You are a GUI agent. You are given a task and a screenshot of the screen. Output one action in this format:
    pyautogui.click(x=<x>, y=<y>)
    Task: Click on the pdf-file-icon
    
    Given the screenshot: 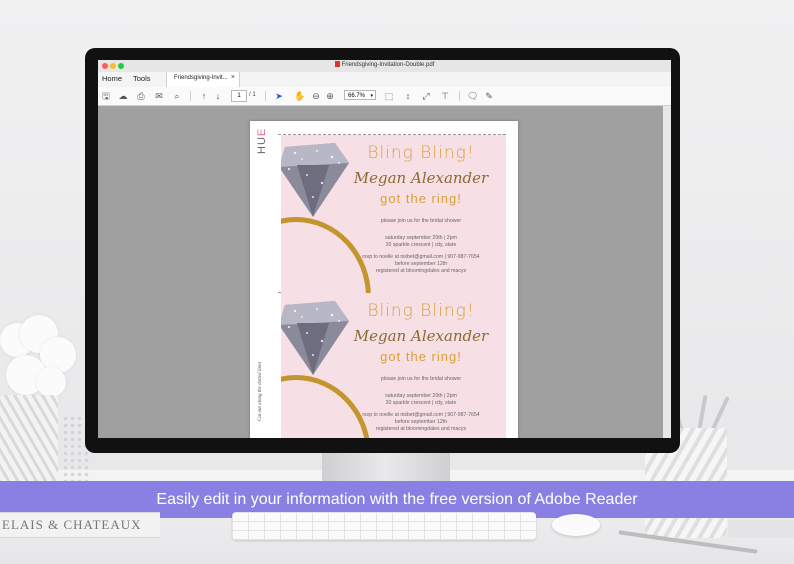 What is the action you would take?
    pyautogui.click(x=337, y=64)
    